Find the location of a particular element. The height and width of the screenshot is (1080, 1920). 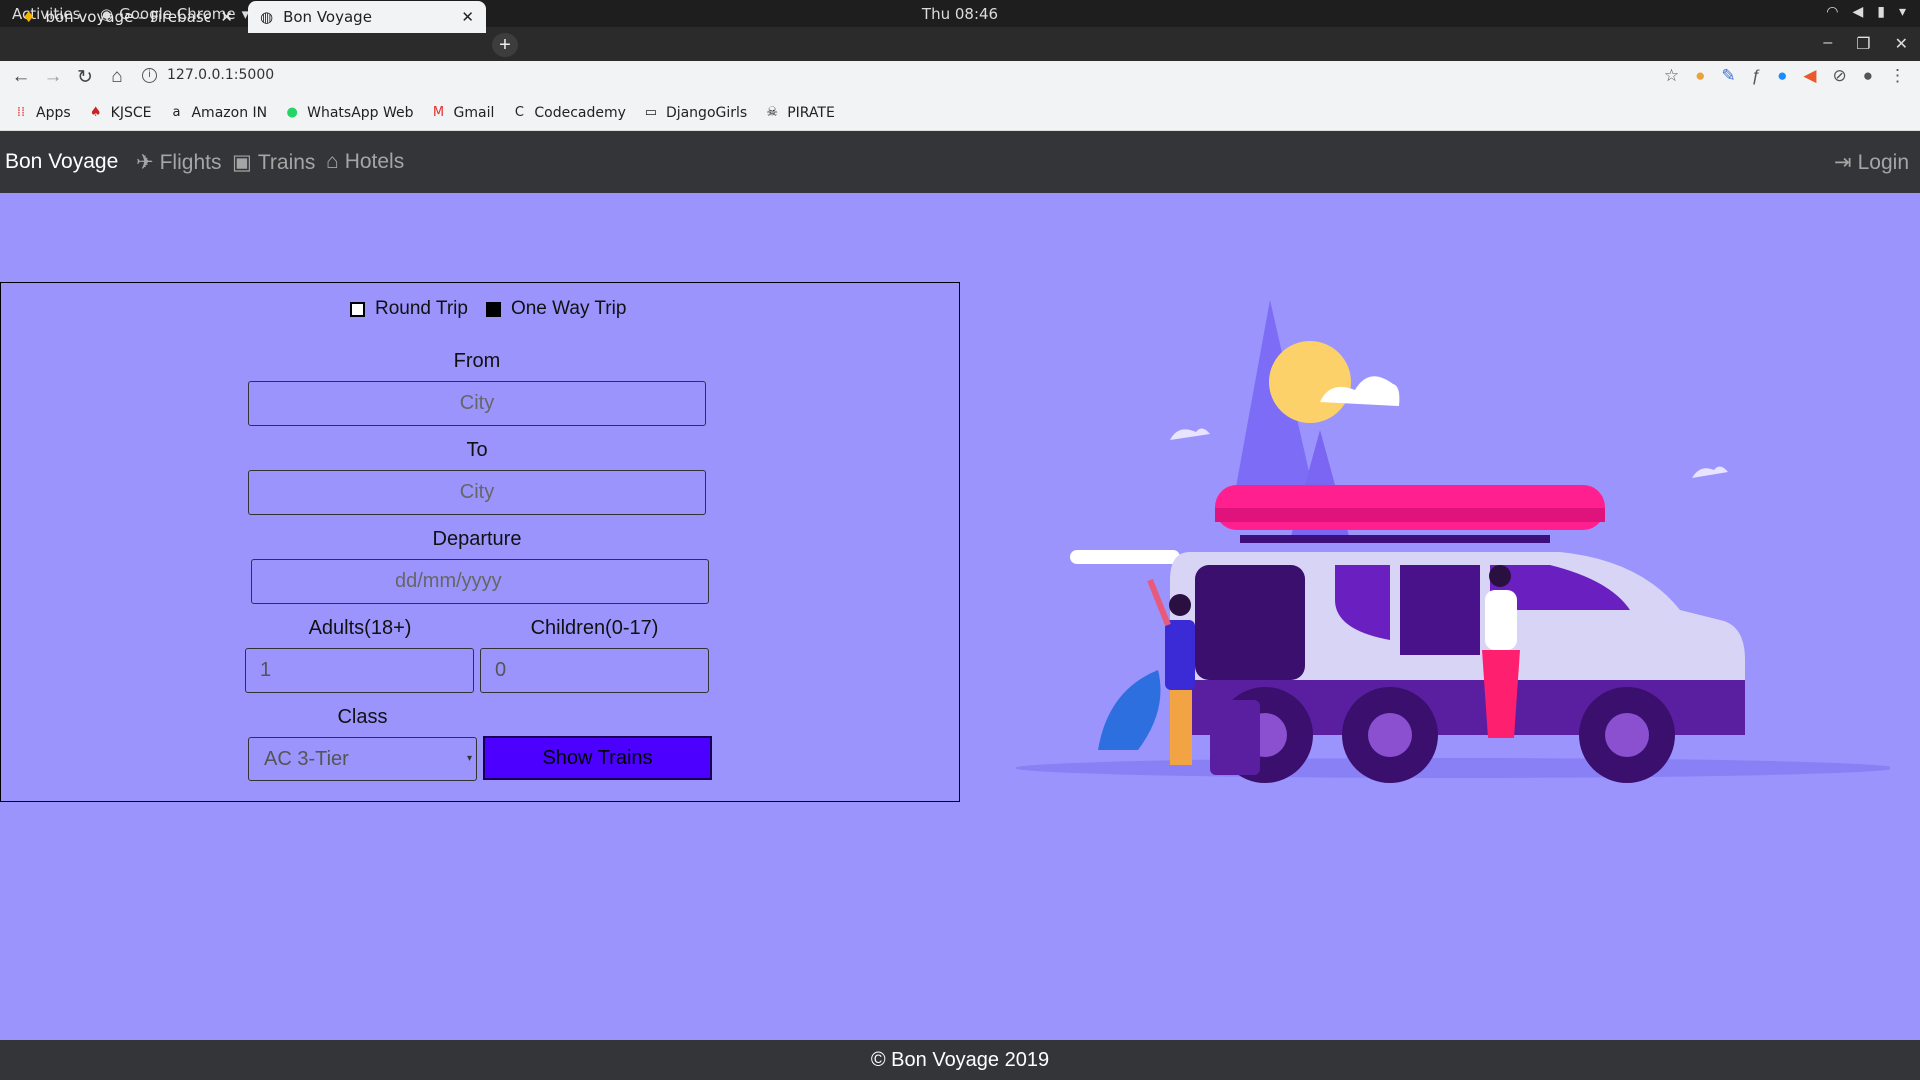

gp-extension-icon: ● is located at coordinates (1782, 76).